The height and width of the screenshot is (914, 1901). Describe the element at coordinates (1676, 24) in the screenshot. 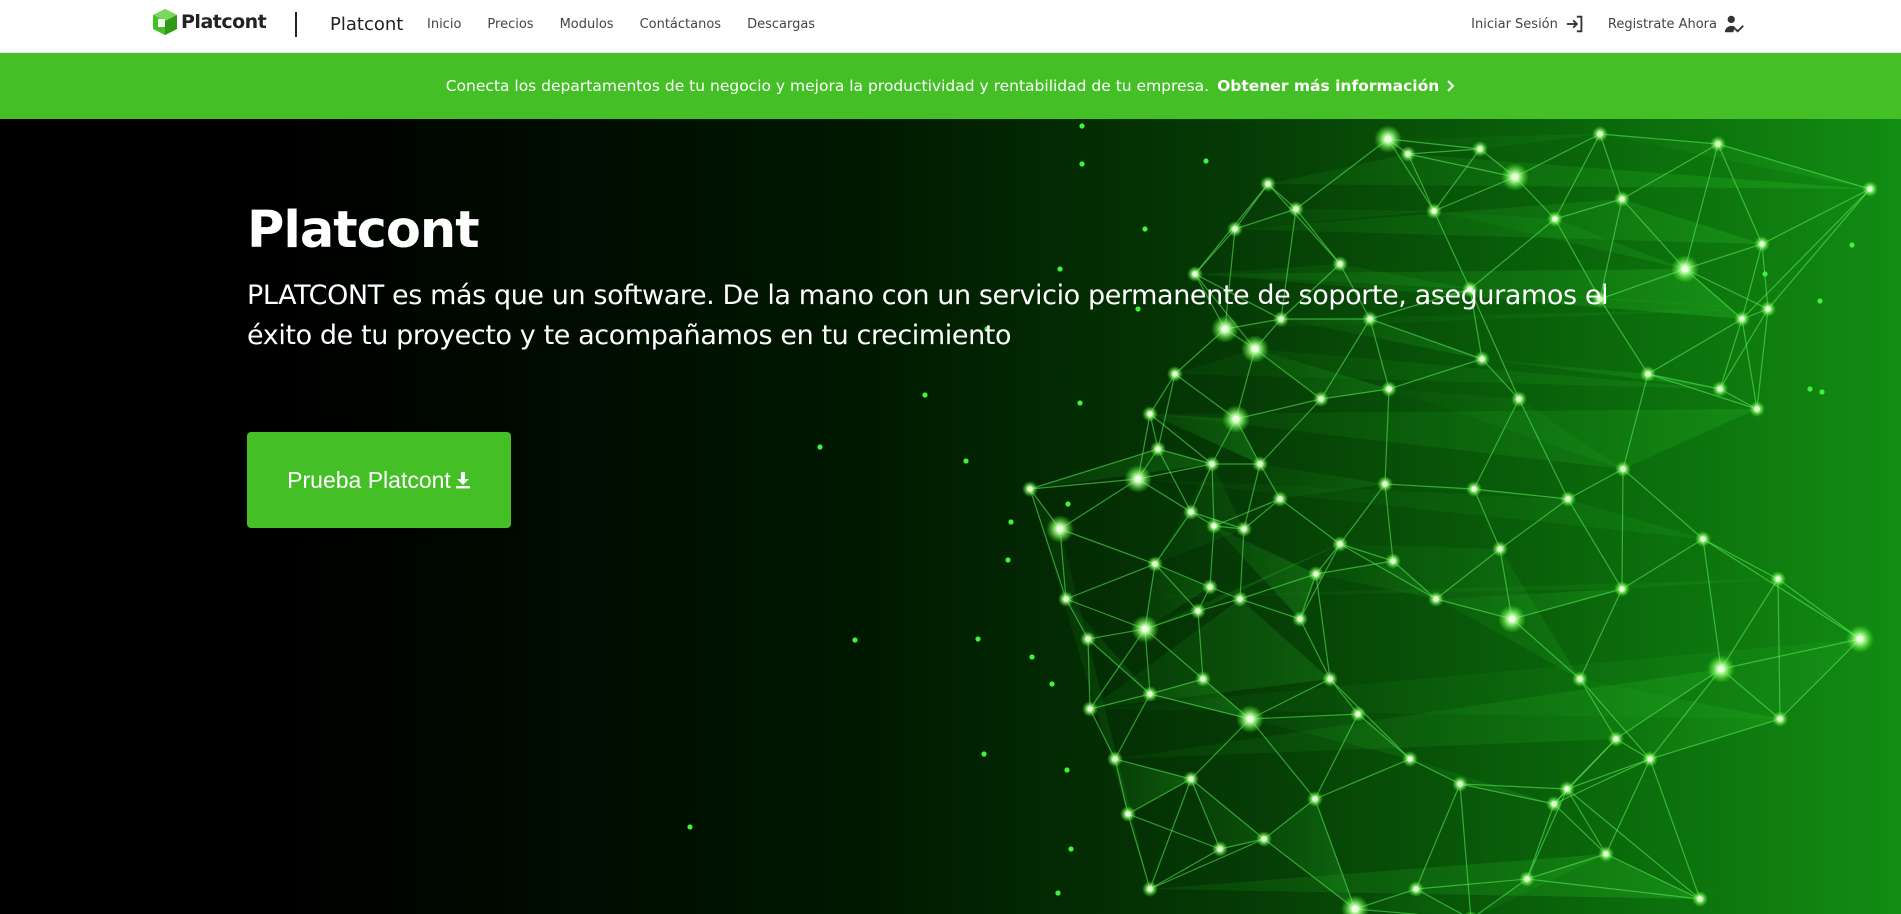

I see `register-link: Registrate Ahora` at that location.